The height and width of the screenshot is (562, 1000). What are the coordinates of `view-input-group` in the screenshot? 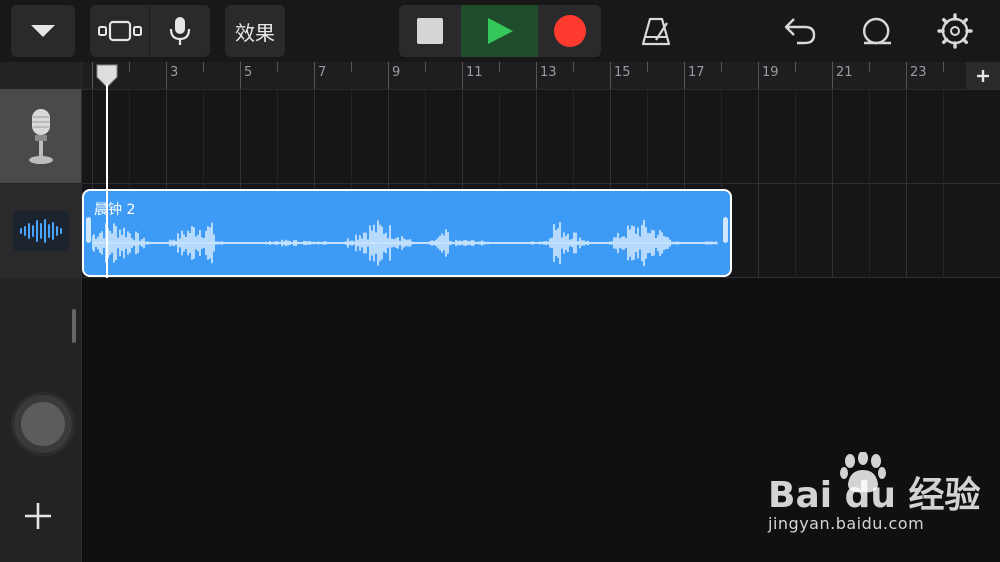 It's located at (150, 31).